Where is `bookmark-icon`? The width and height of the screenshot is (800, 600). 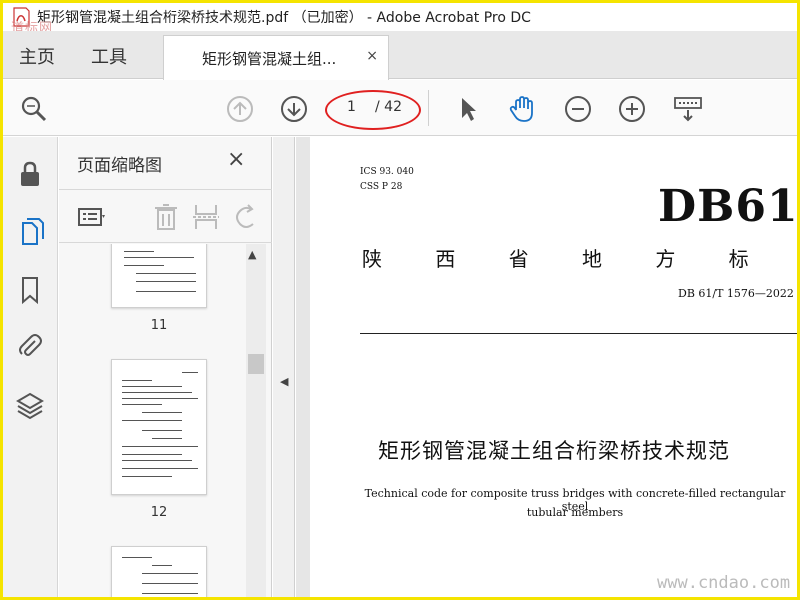
bookmark-icon is located at coordinates (30, 290).